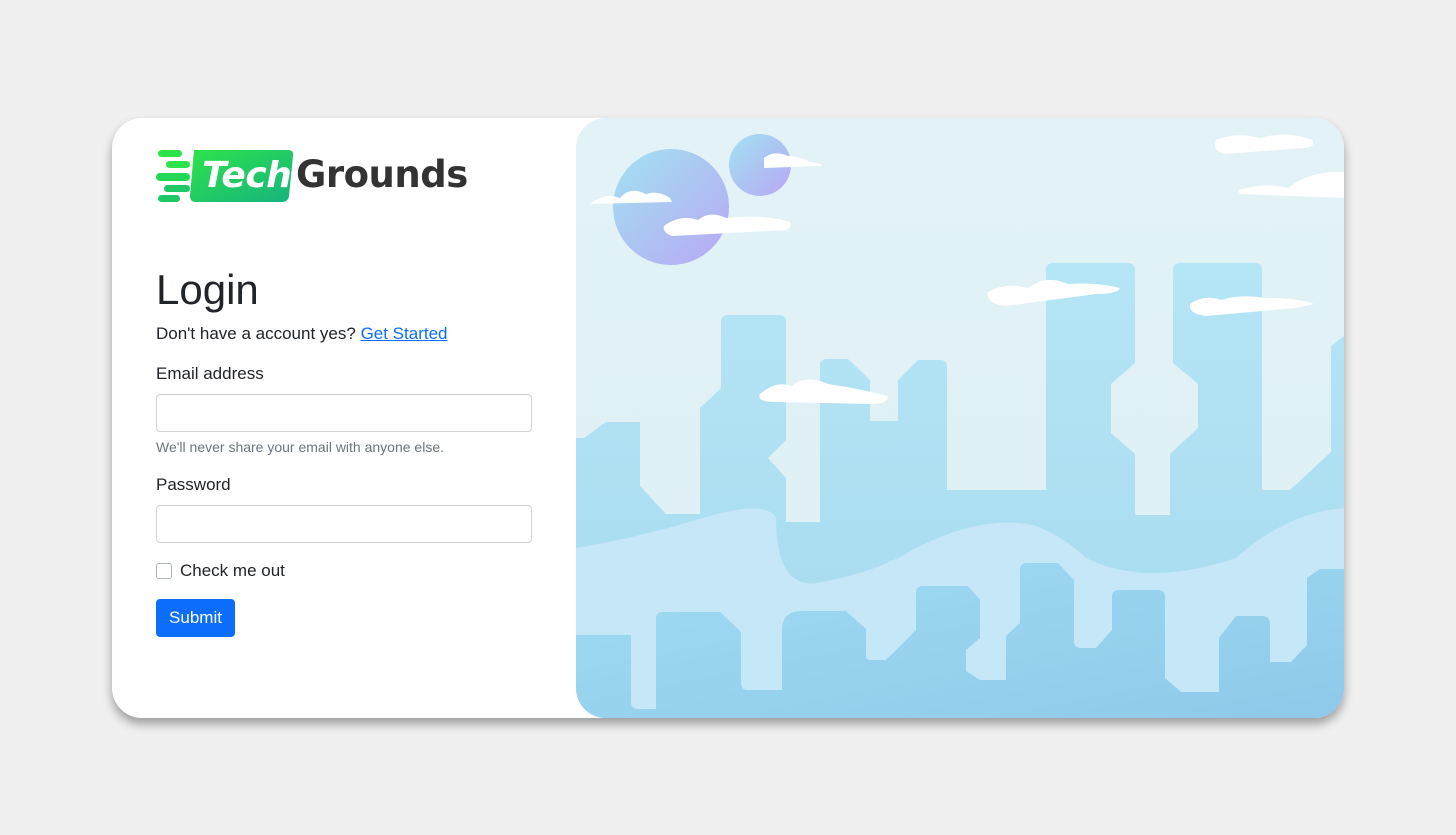 This screenshot has height=835, width=1456. I want to click on signup-prompt: Don't have a account yes? Get Started, so click(302, 334).